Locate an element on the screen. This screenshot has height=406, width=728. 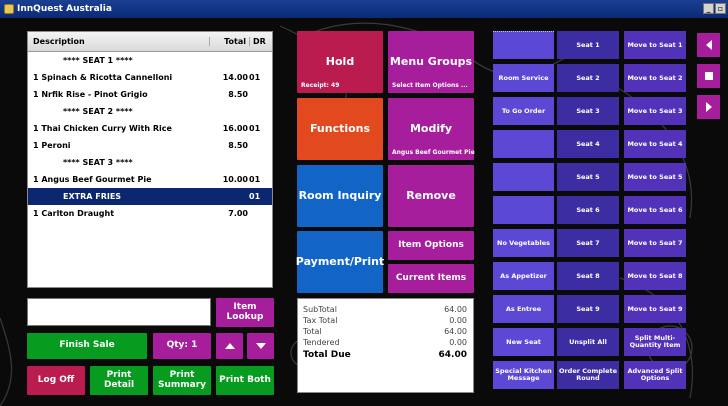
order-row-description: 1 Angus Beef Gourmet Pie is located at coordinates (92, 179).